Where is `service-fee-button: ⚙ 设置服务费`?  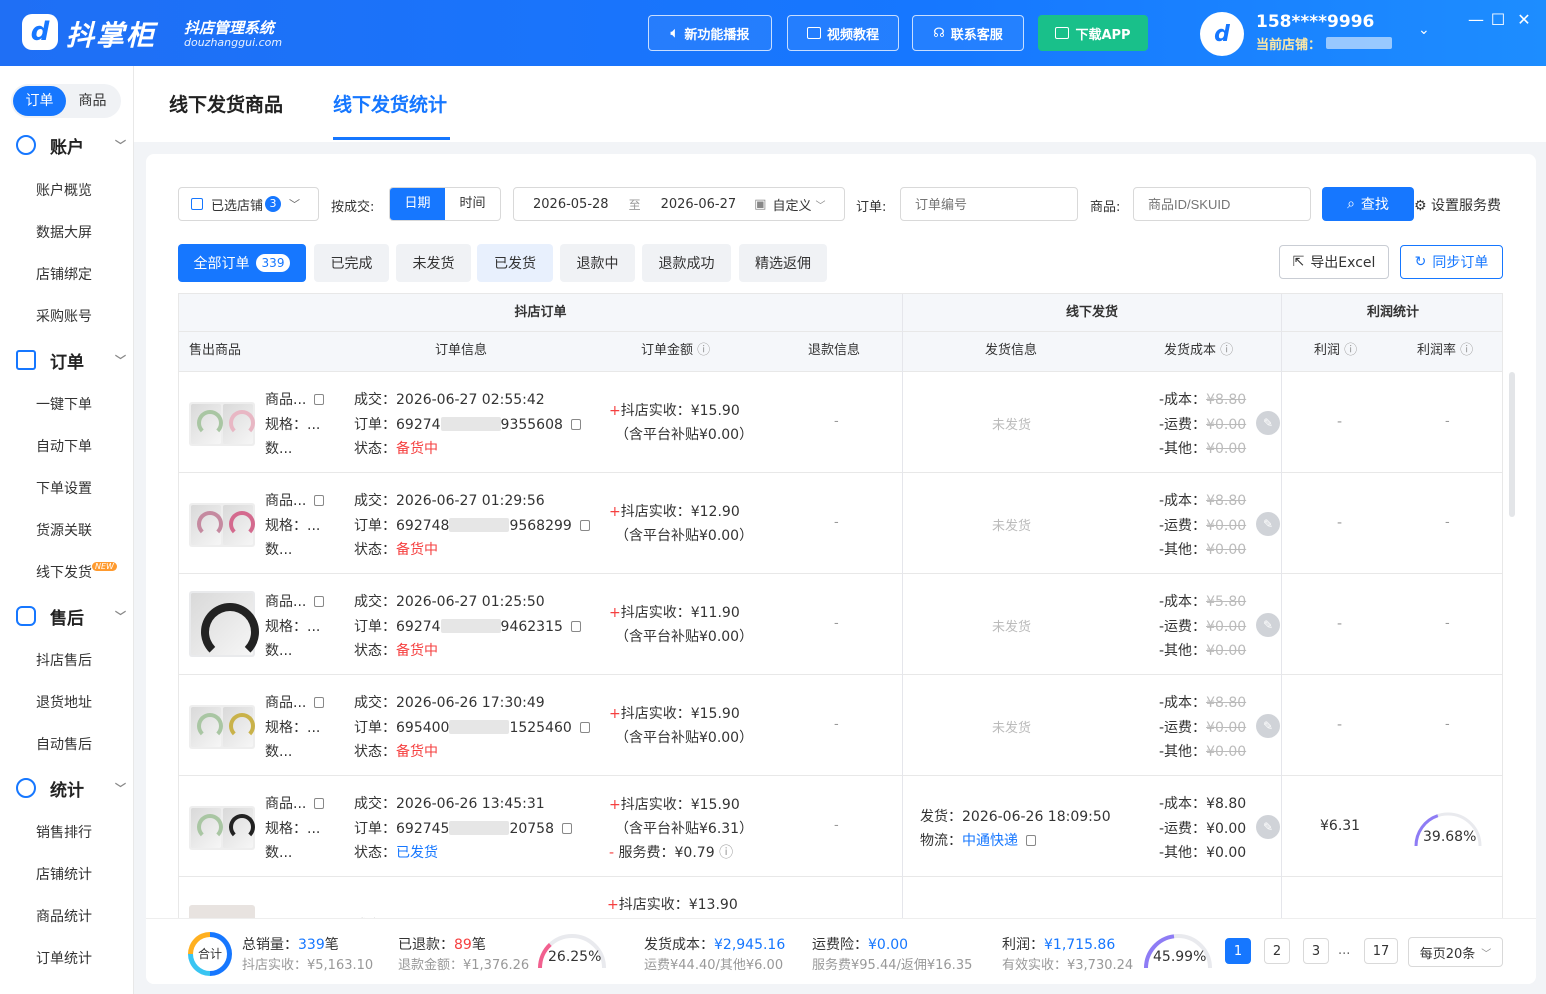
service-fee-button: ⚙ 设置服务费 is located at coordinates (1457, 205).